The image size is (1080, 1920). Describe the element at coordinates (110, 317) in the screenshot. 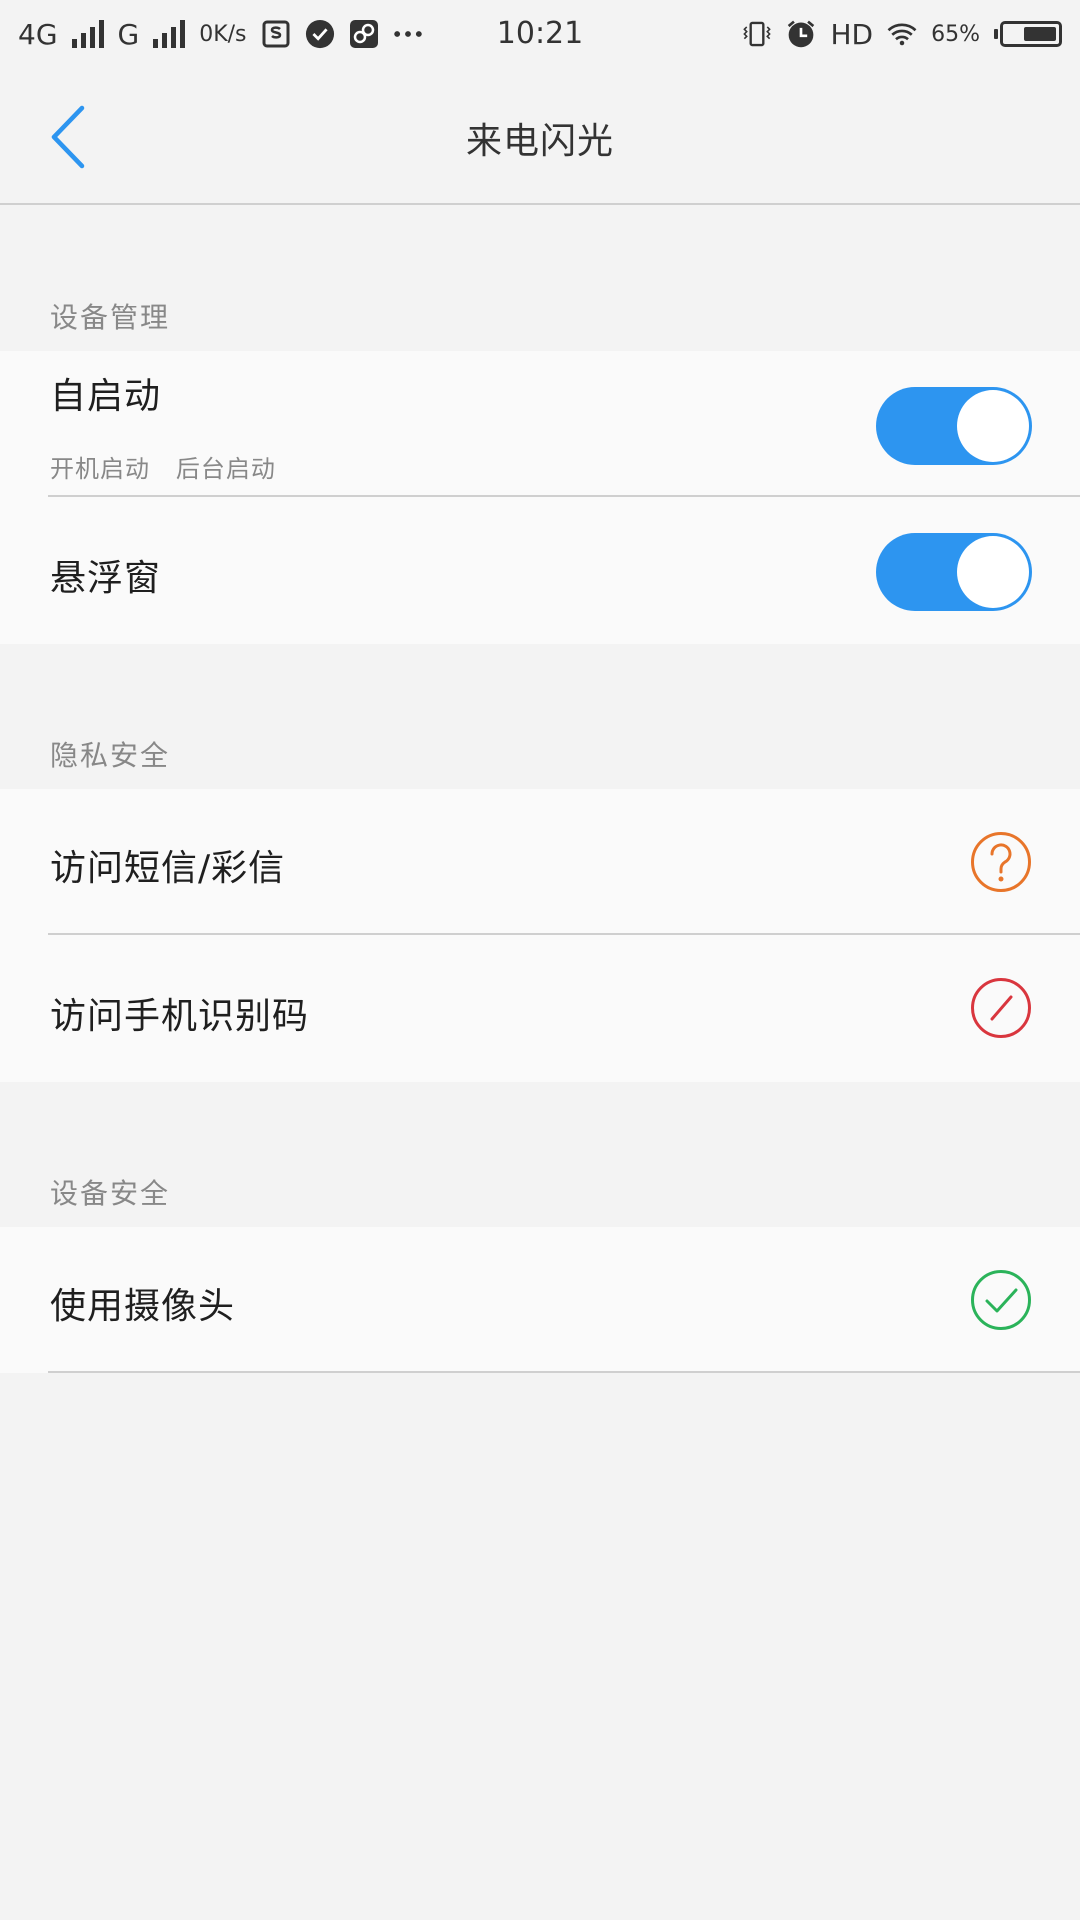

I see `section-header-device-management: 设备管理` at that location.